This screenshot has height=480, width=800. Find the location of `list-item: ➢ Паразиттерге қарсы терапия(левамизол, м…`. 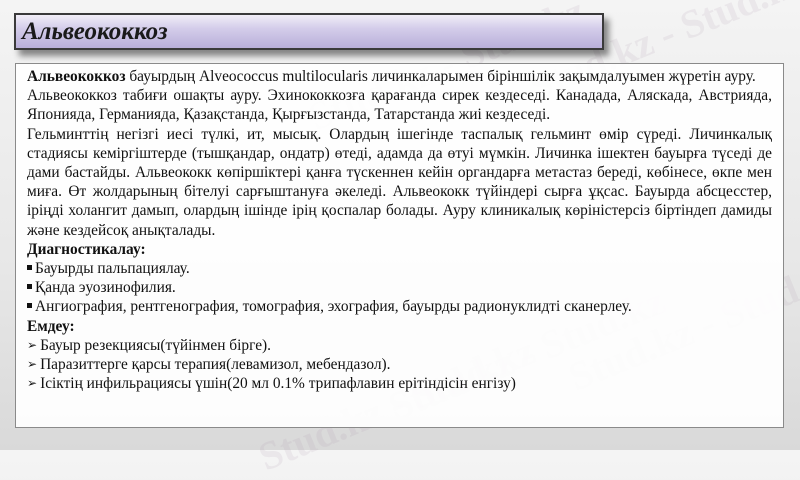

list-item: ➢ Паразиттерге қарсы терапия(левамизол, м… is located at coordinates (399, 364).